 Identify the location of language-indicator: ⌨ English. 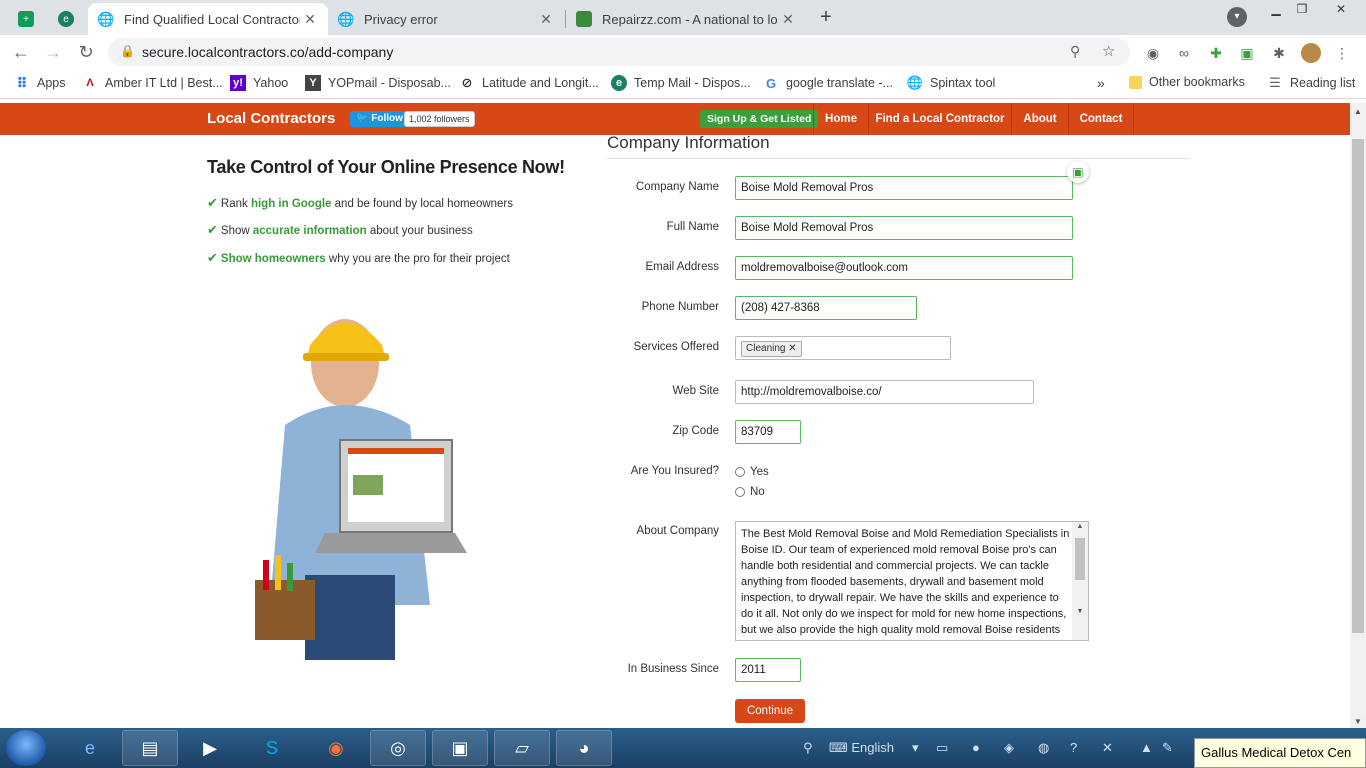
(861, 748).